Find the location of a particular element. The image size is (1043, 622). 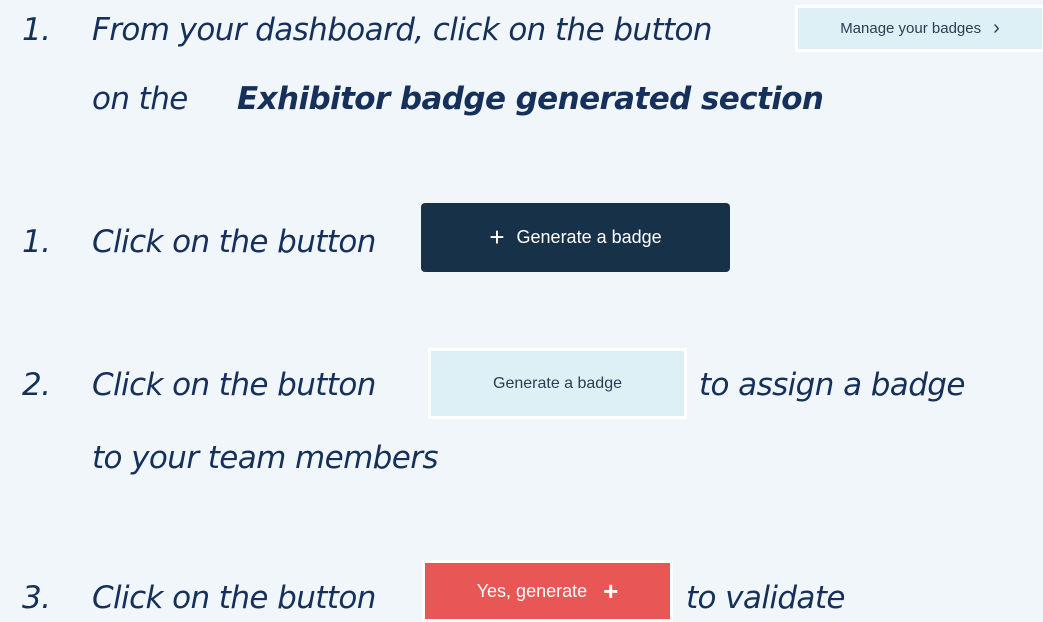

step-text: From your dashboard, click on the button is located at coordinates (402, 30).